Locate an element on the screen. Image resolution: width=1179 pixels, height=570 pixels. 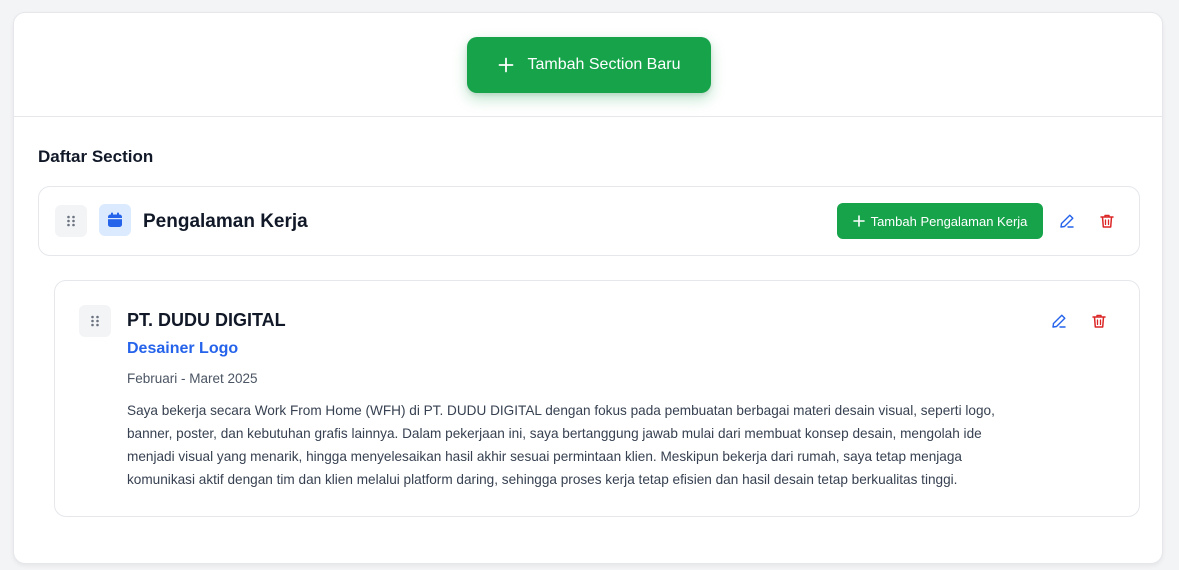
calendar-icon is located at coordinates (115, 220).